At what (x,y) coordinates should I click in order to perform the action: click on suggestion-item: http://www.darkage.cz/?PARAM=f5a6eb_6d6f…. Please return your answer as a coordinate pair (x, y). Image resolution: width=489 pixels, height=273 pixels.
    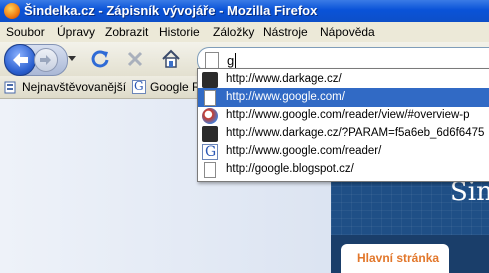
    Looking at the image, I should click on (343, 133).